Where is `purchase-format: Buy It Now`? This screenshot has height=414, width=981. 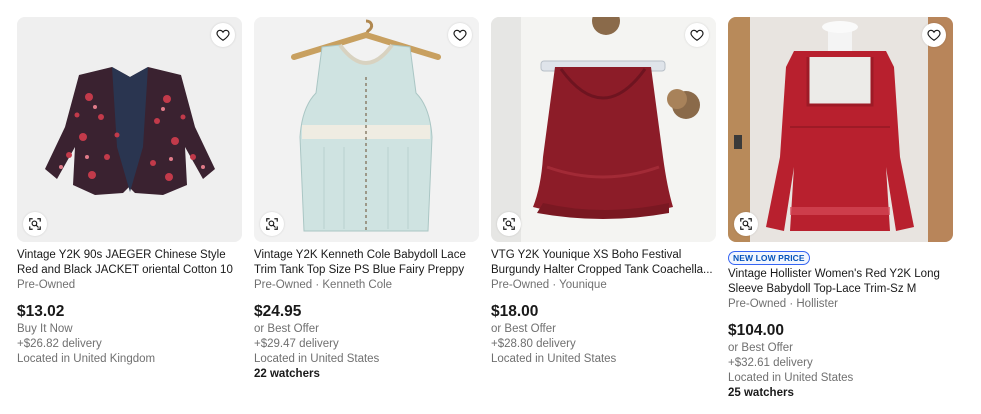
purchase-format: Buy It Now is located at coordinates (45, 329).